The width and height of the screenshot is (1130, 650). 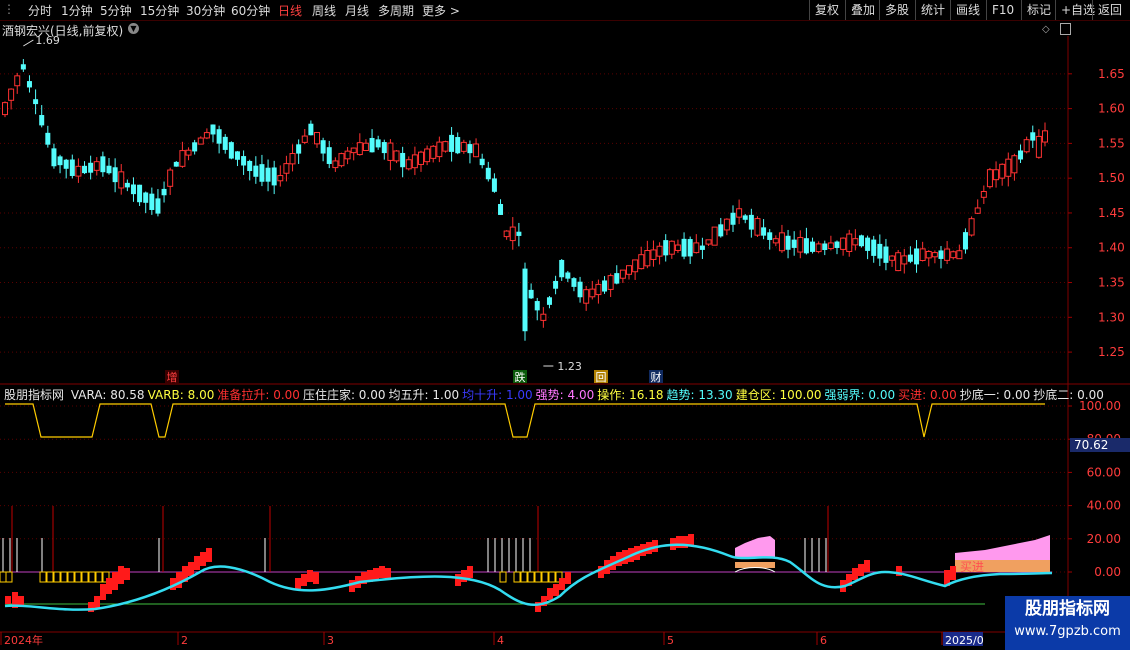 I want to click on price-tick-label: 1.55, so click(x=1111, y=143).